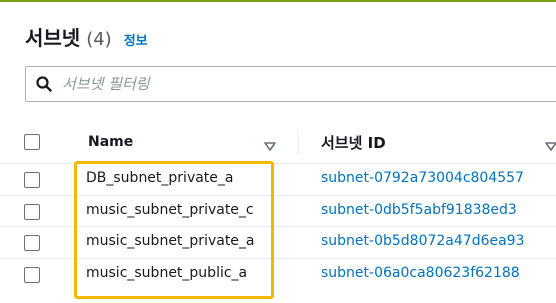  What do you see at coordinates (110, 142) in the screenshot?
I see `column-header-name: Name` at bounding box center [110, 142].